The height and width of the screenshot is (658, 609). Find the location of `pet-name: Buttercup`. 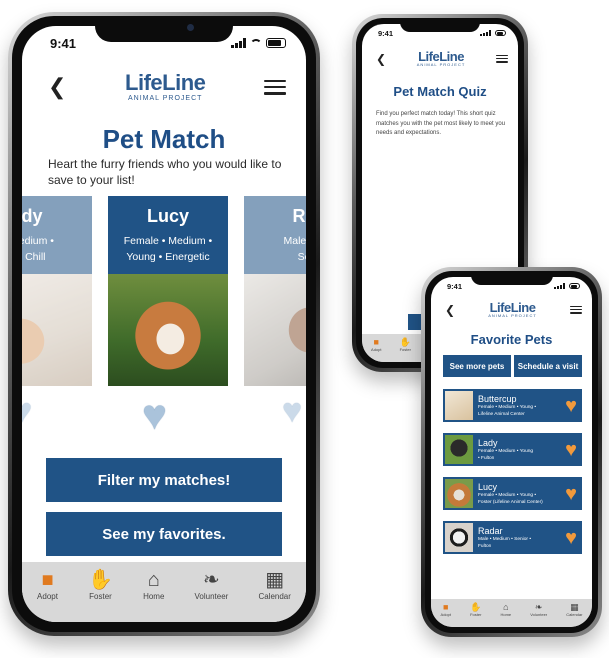

pet-name: Buttercup is located at coordinates (497, 398).